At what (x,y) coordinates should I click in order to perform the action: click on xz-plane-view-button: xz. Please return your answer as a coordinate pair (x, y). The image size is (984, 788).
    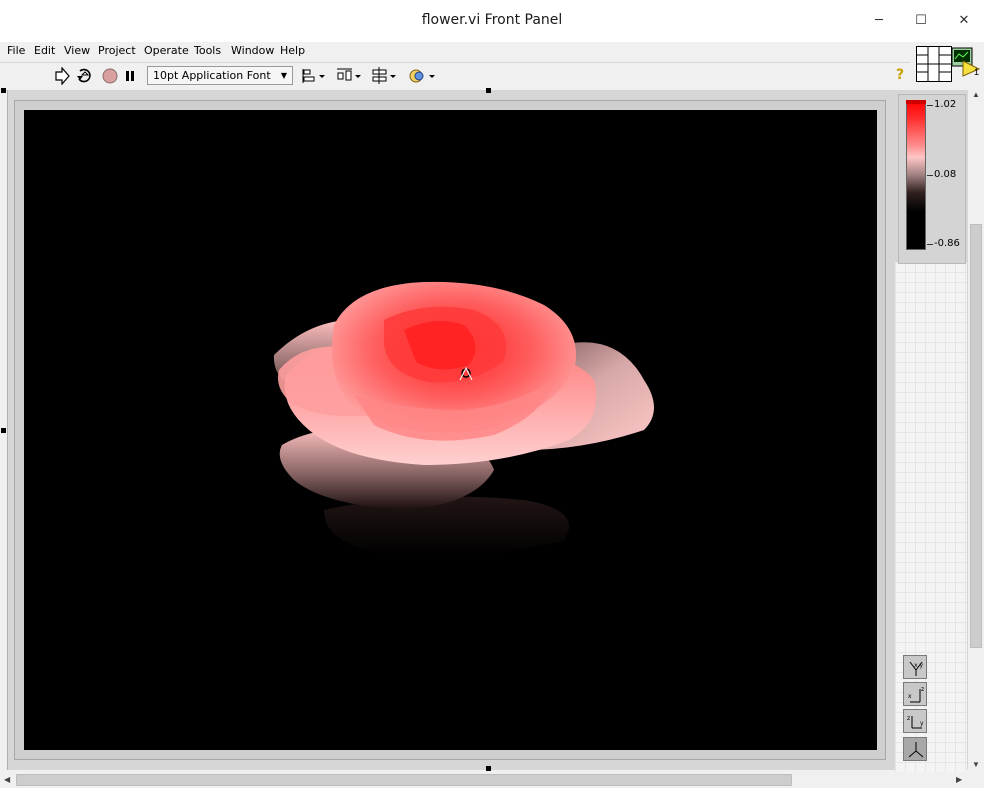
    Looking at the image, I should click on (915, 694).